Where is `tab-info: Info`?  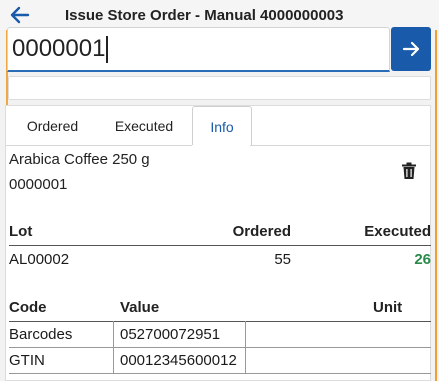 tab-info: Info is located at coordinates (222, 126).